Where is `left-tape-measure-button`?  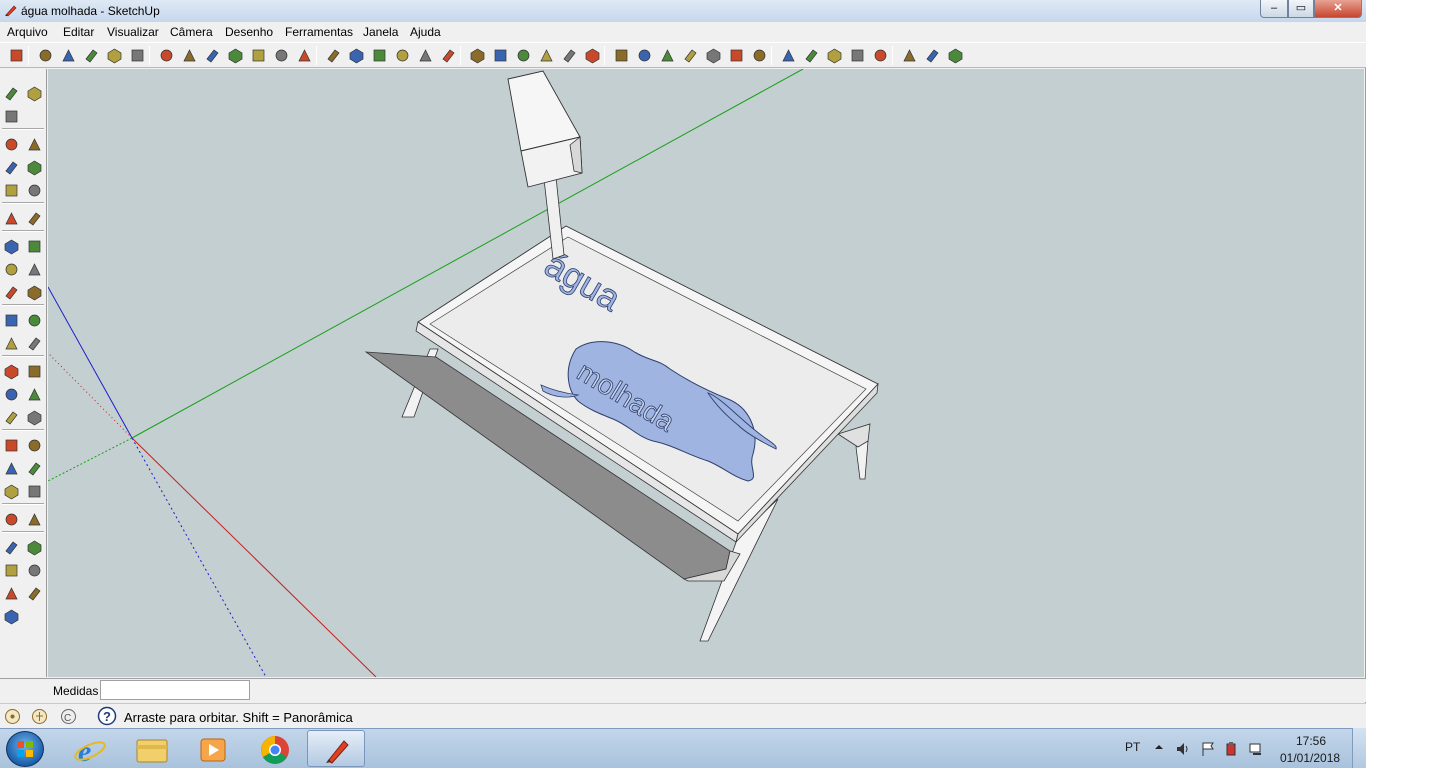 left-tape-measure-button is located at coordinates (11, 246).